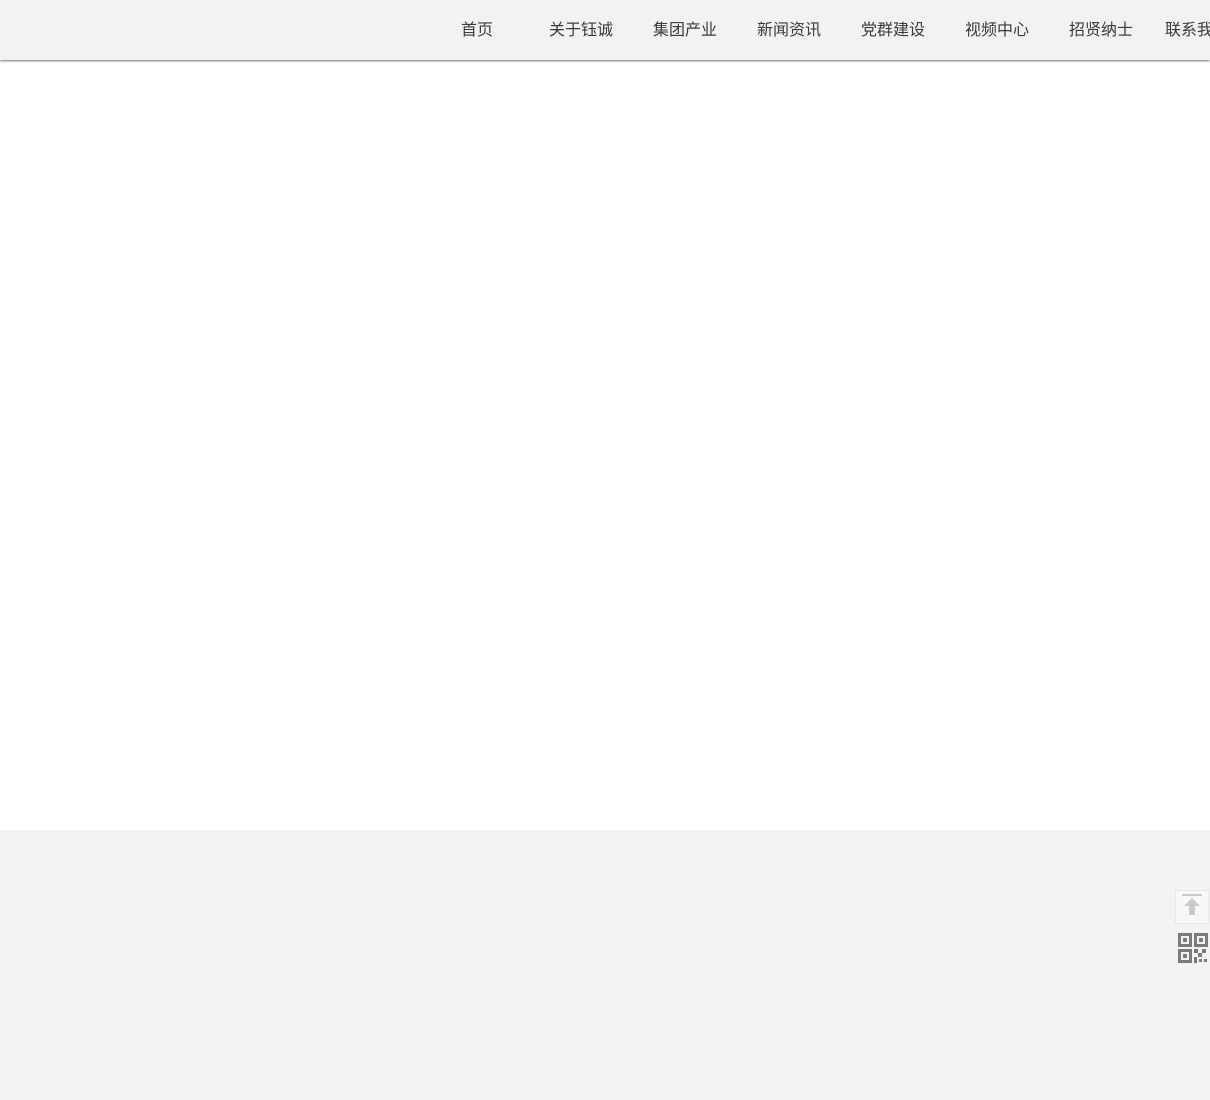 This screenshot has height=1100, width=1210. I want to click on main-nav: 首页 关于钰诚 集团产业 新闻资讯 党群建设 视频中心 招贤纳士 联系我们, so click(817, 30).